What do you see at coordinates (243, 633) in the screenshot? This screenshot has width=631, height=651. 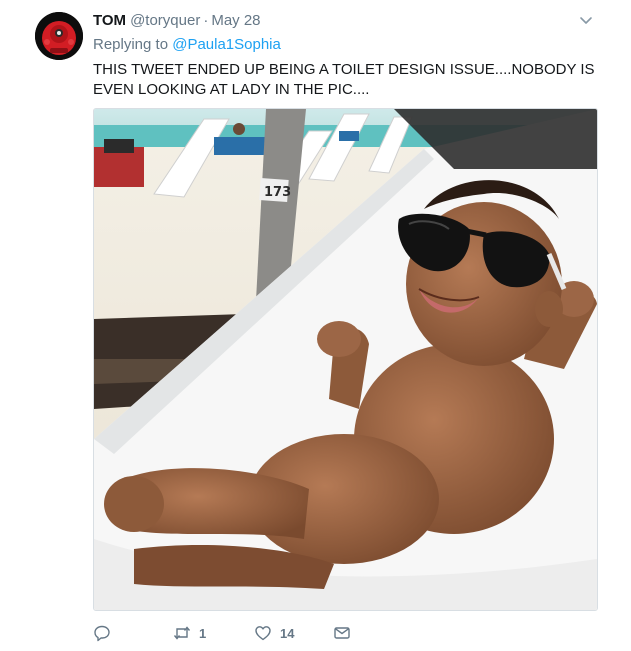 I see `tweet-actions: 1 14` at bounding box center [243, 633].